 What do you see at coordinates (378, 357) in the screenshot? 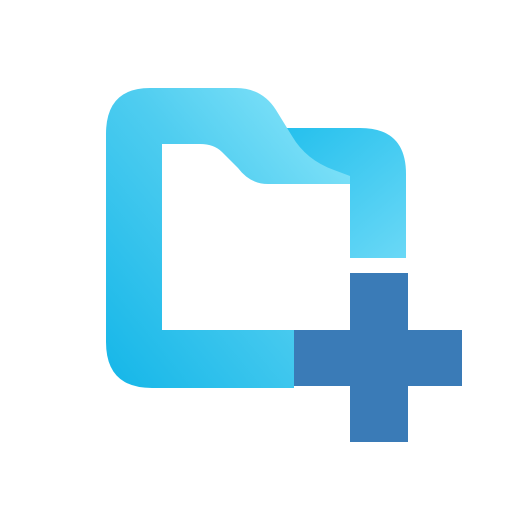
I see `plus-icon` at bounding box center [378, 357].